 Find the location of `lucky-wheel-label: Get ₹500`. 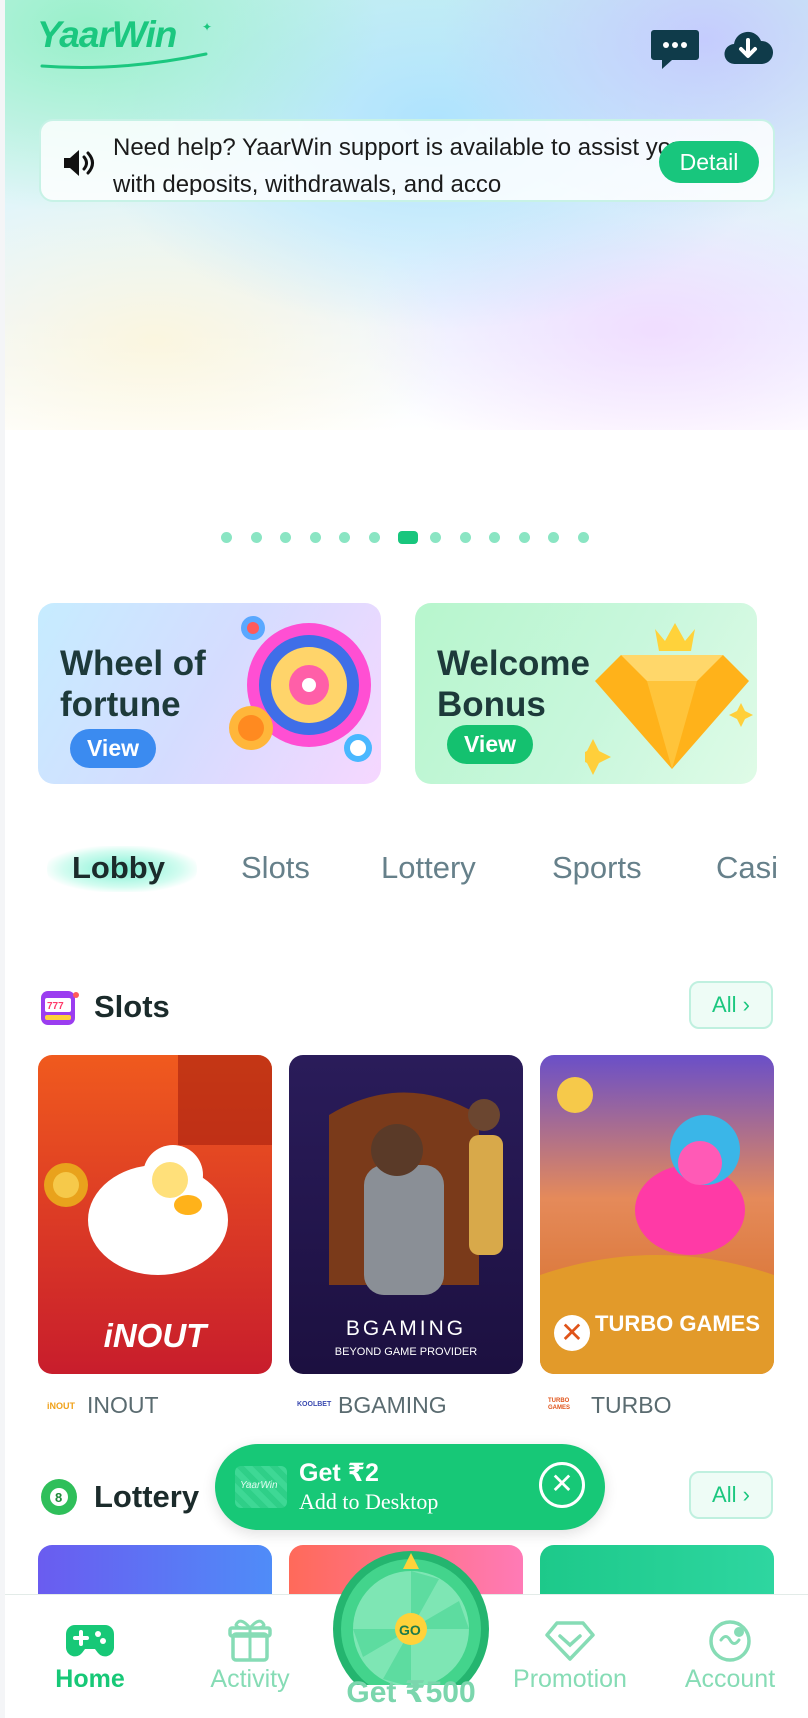

lucky-wheel-label: Get ₹500 is located at coordinates (411, 1692).